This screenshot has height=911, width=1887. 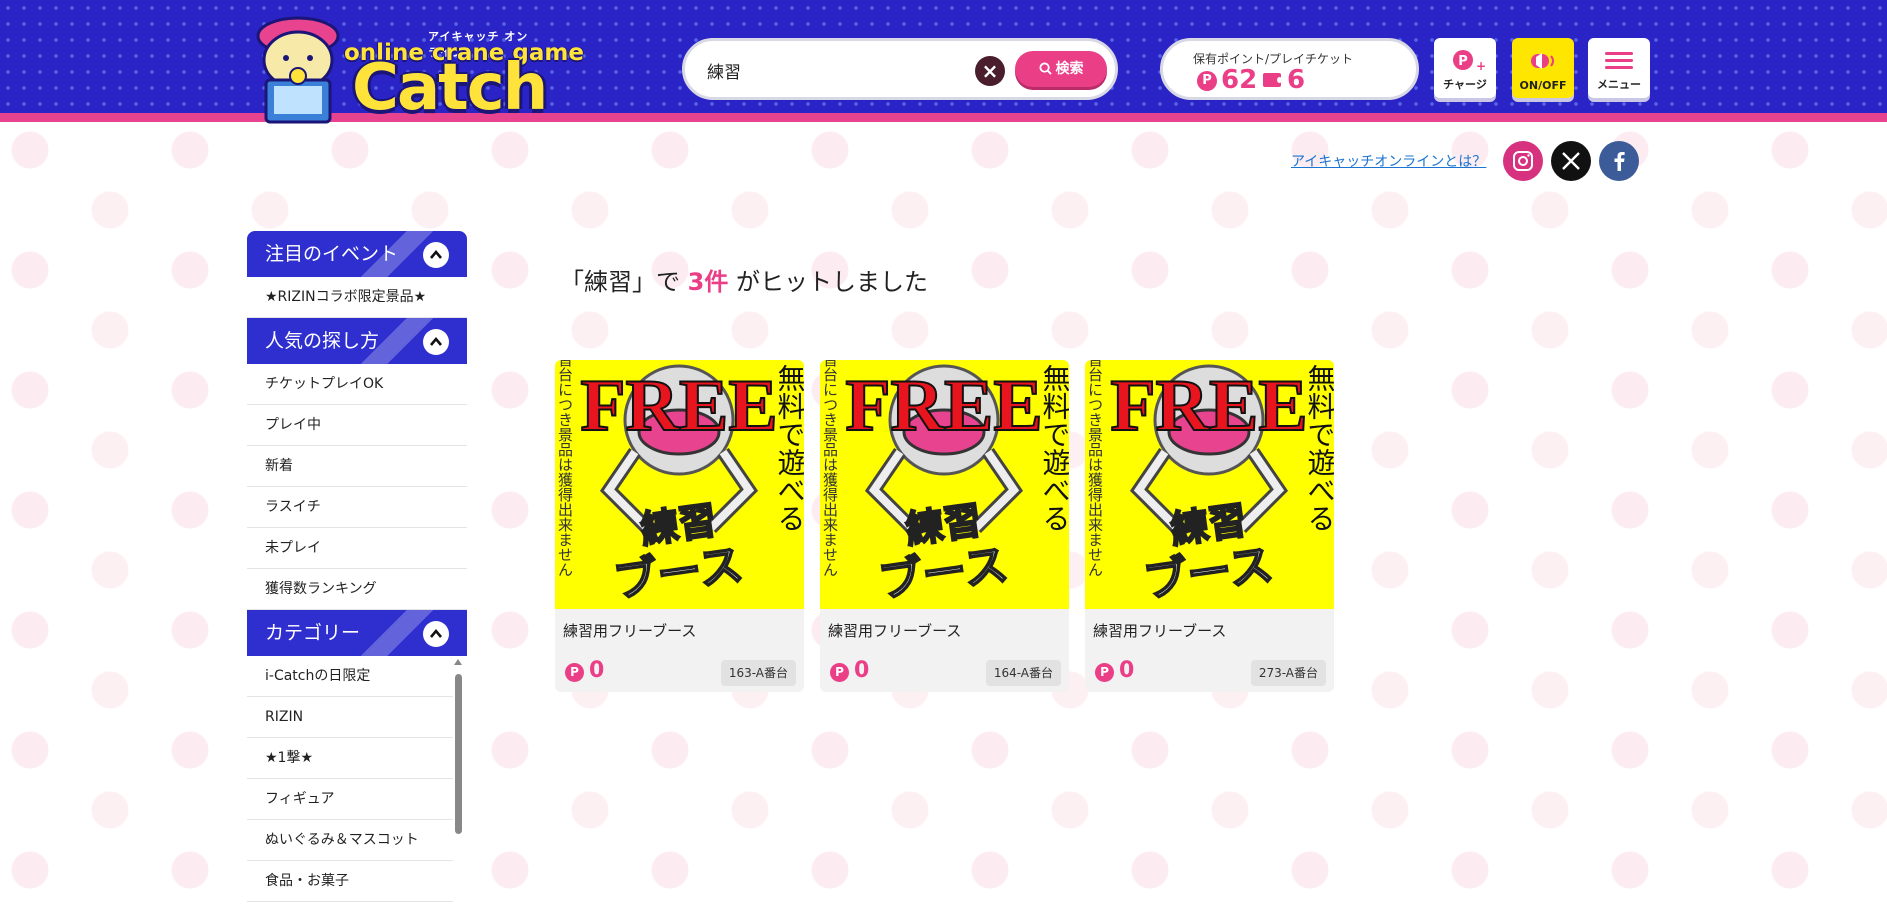 What do you see at coordinates (298, 70) in the screenshot?
I see `mascot-logo-icon` at bounding box center [298, 70].